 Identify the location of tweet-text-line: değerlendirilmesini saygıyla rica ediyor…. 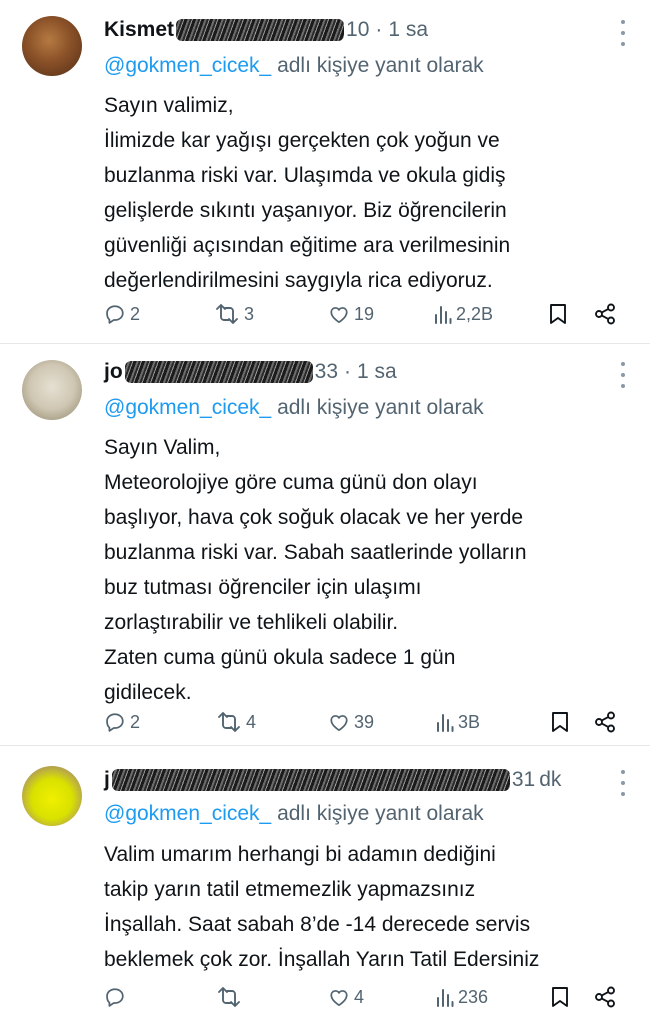
(298, 280).